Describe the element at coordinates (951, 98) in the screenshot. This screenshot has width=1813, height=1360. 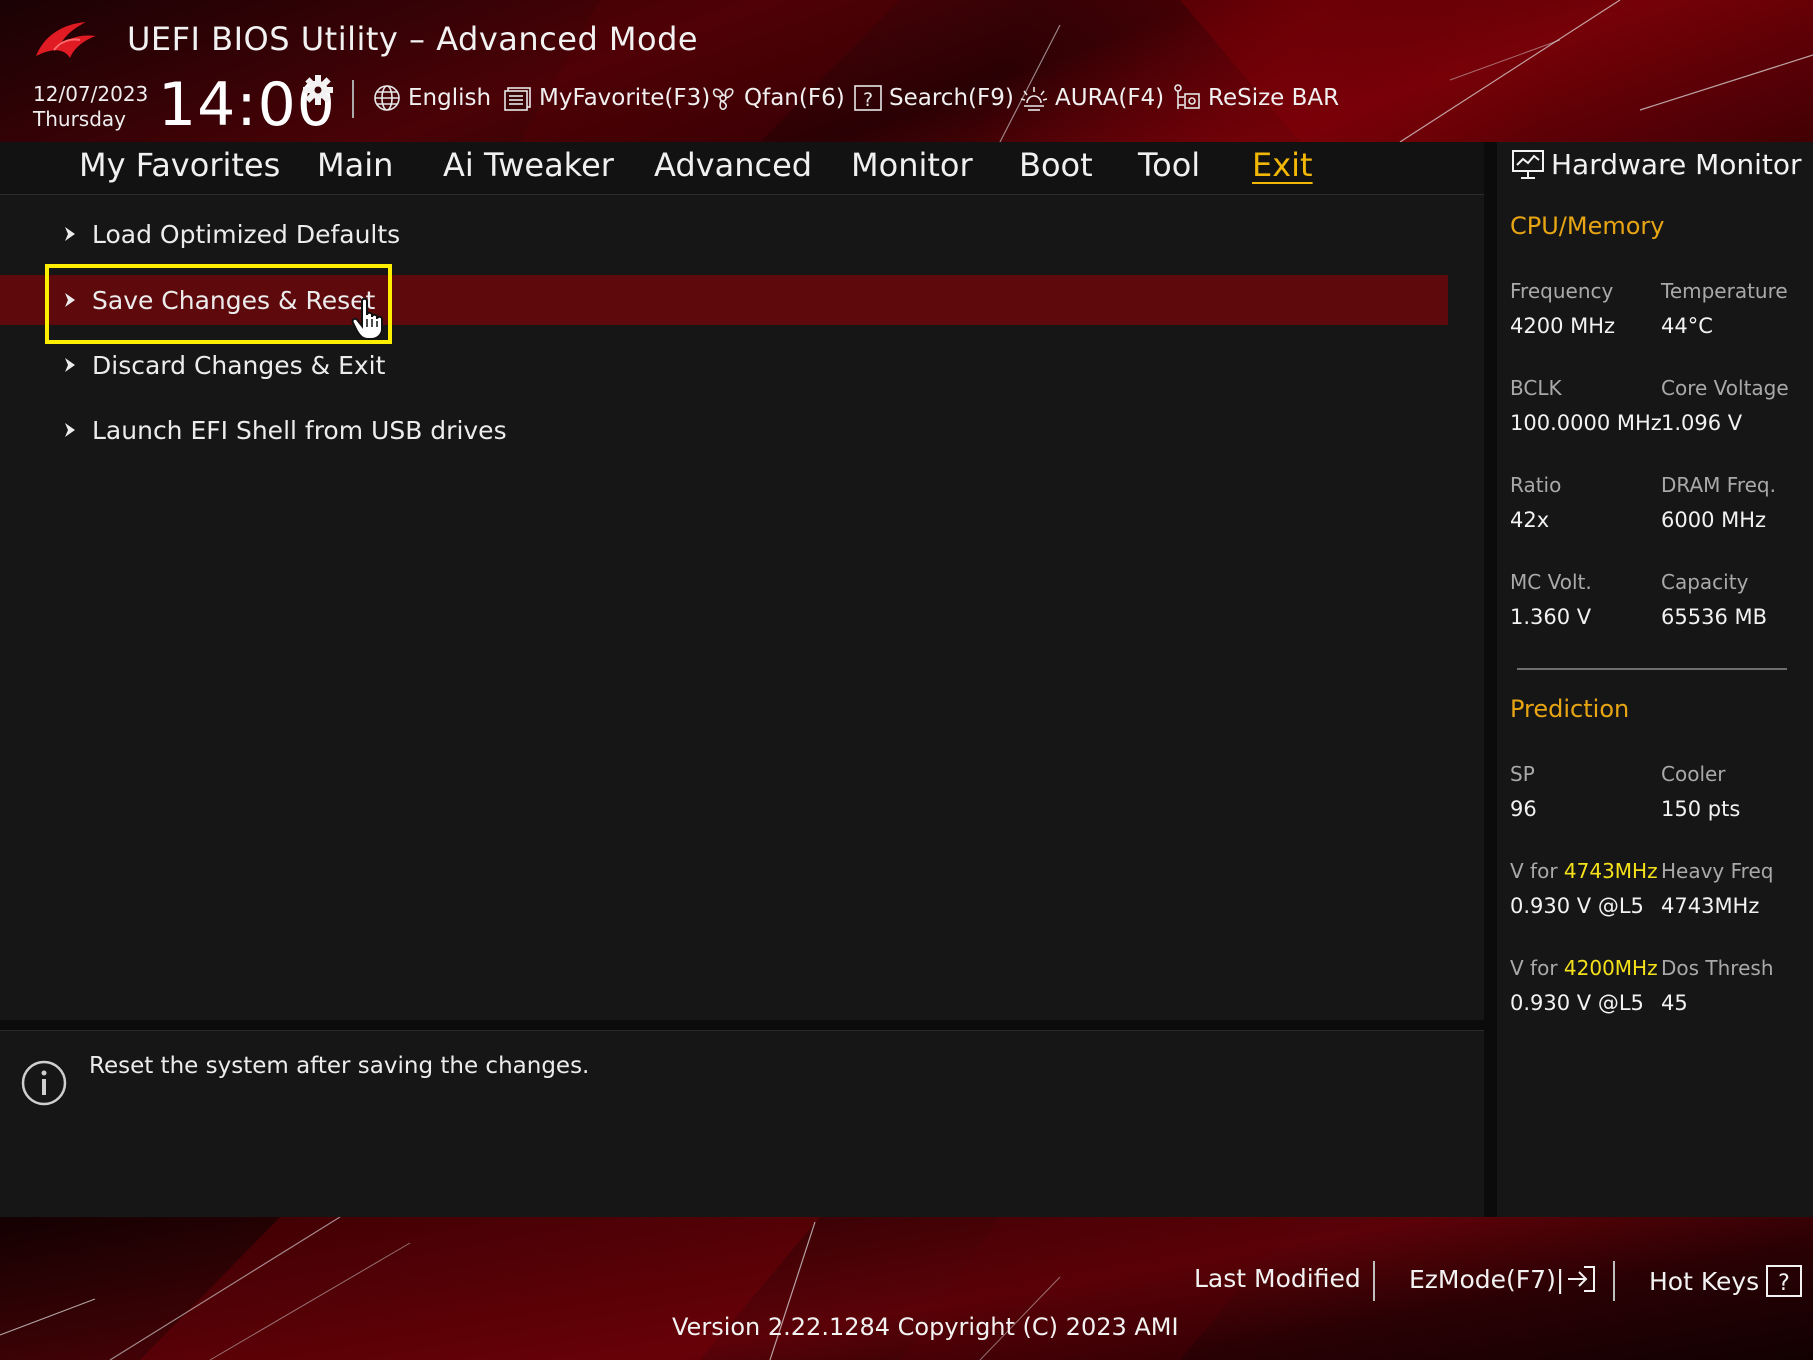
I see `search-label: Search(F9)` at that location.